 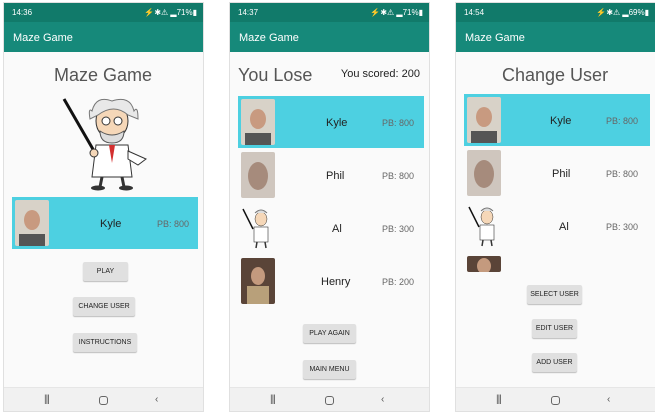 What do you see at coordinates (105, 271) in the screenshot?
I see `play-button: PLAY` at bounding box center [105, 271].